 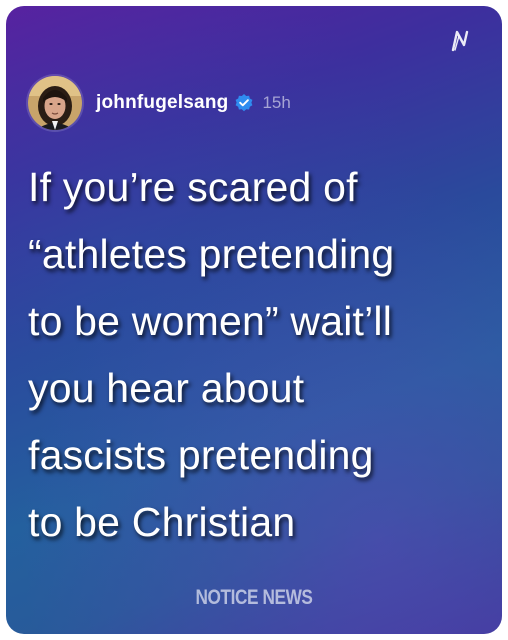 I want to click on post-timestamp: 15h, so click(x=276, y=102).